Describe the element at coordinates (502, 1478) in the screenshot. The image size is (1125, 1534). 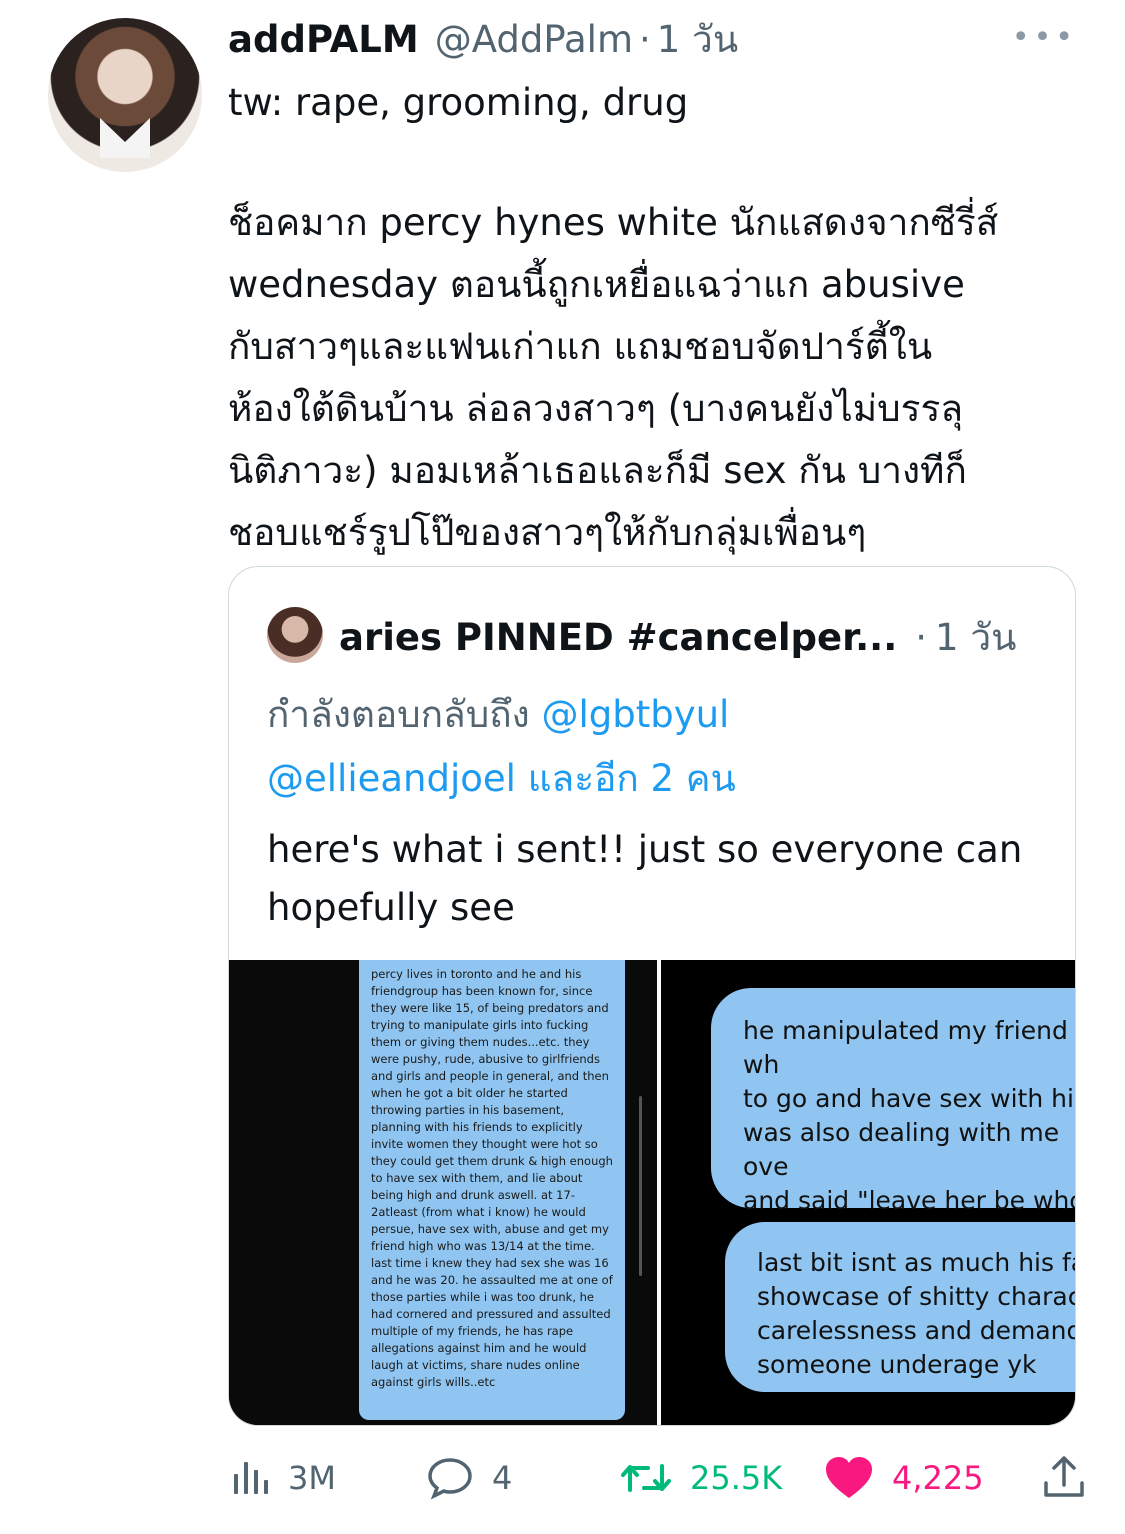
I see `reply-count: 4` at that location.